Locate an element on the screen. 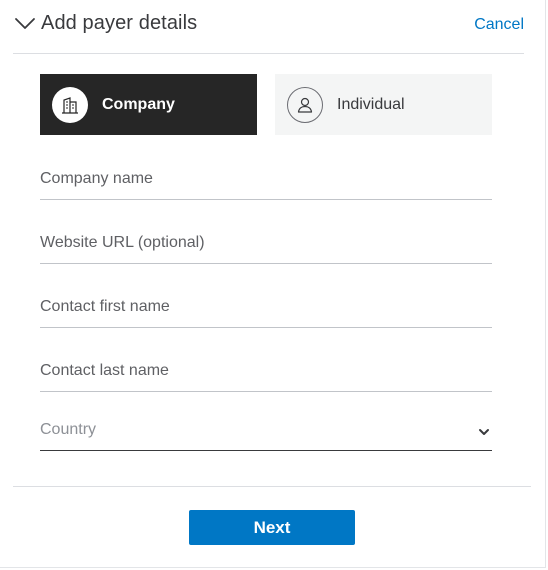 This screenshot has height=570, width=548. contact-last-name-input is located at coordinates (266, 371).